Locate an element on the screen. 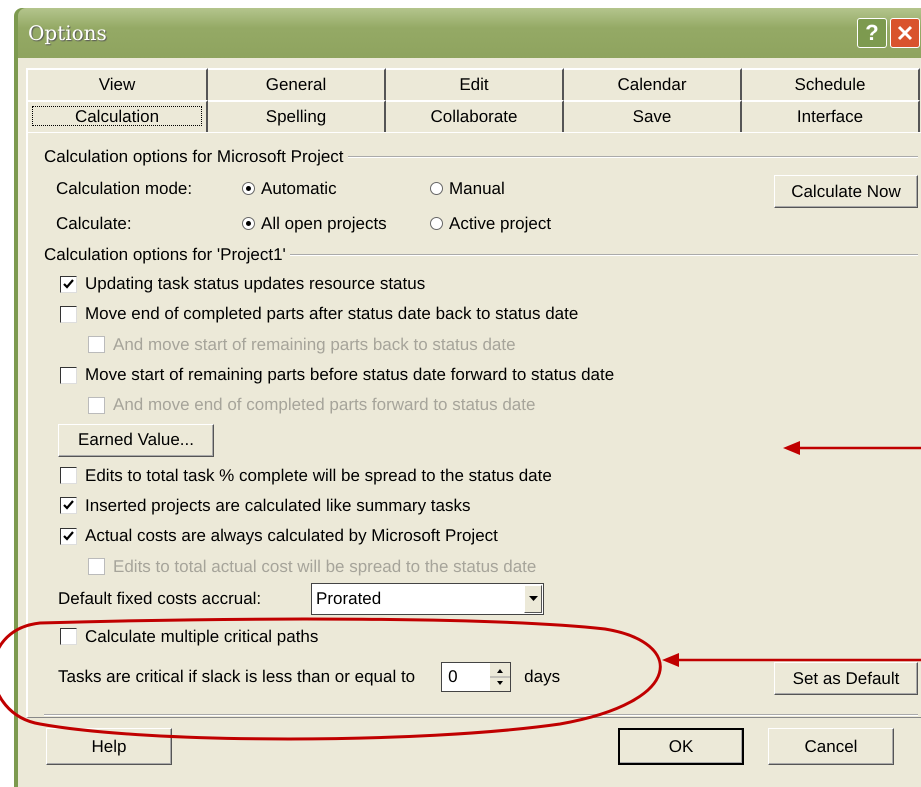 The width and height of the screenshot is (921, 787). help-button: Help is located at coordinates (109, 746).